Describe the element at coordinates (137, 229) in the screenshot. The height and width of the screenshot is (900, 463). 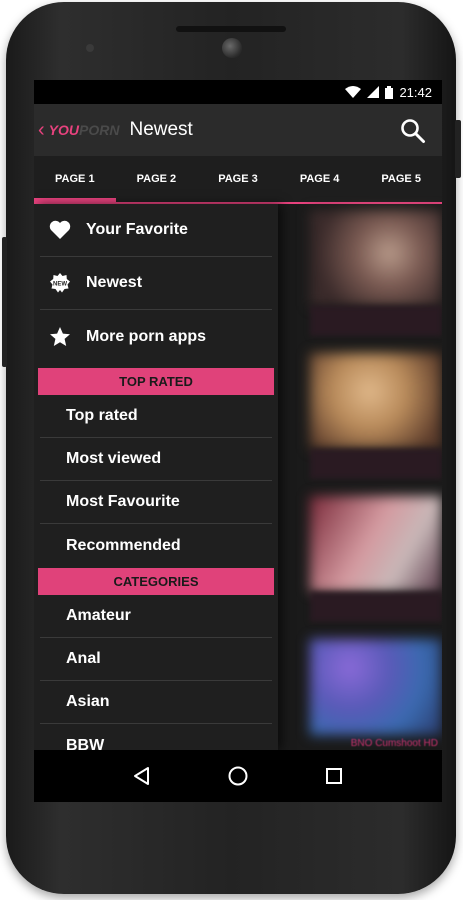
I see `drawer-item-label: Your Favorite` at that location.